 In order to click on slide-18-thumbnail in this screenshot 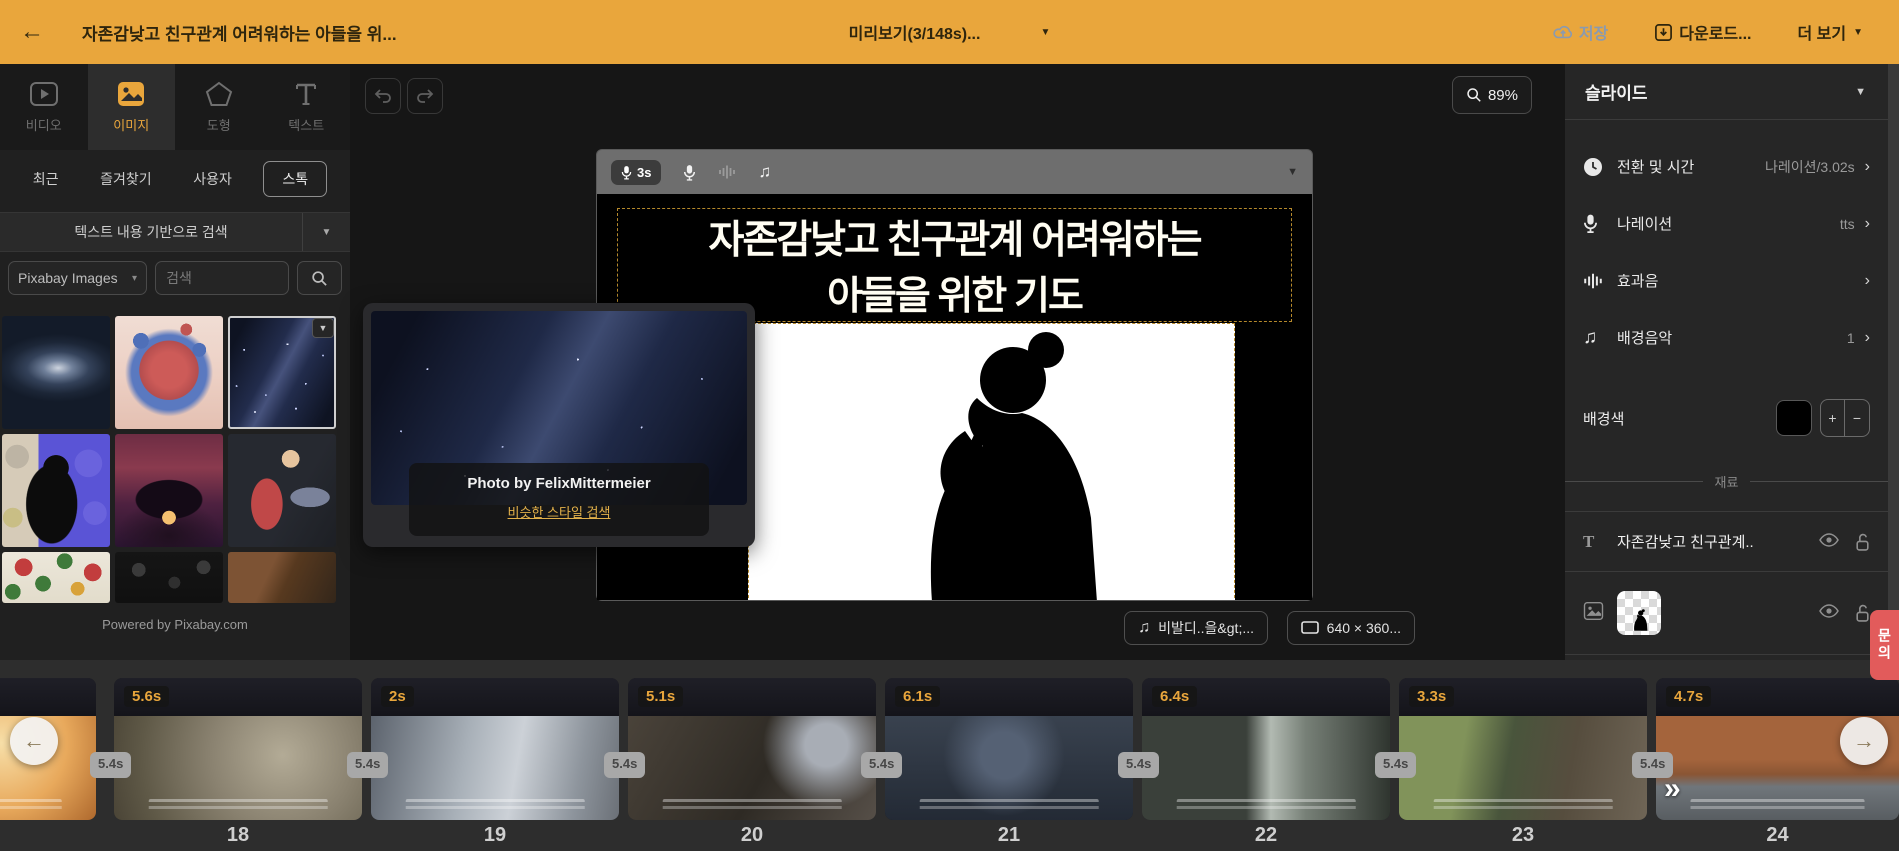, I will do `click(238, 768)`.